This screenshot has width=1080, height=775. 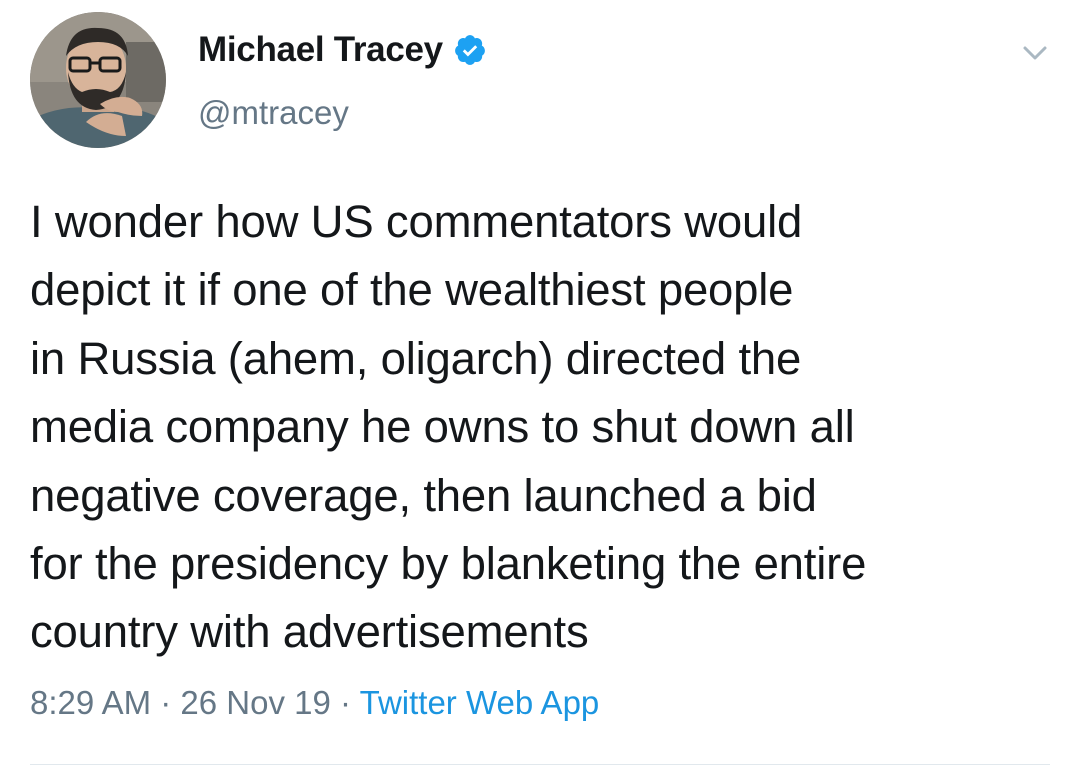 What do you see at coordinates (480, 702) in the screenshot?
I see `tweet-source-link: Twitter Web App` at bounding box center [480, 702].